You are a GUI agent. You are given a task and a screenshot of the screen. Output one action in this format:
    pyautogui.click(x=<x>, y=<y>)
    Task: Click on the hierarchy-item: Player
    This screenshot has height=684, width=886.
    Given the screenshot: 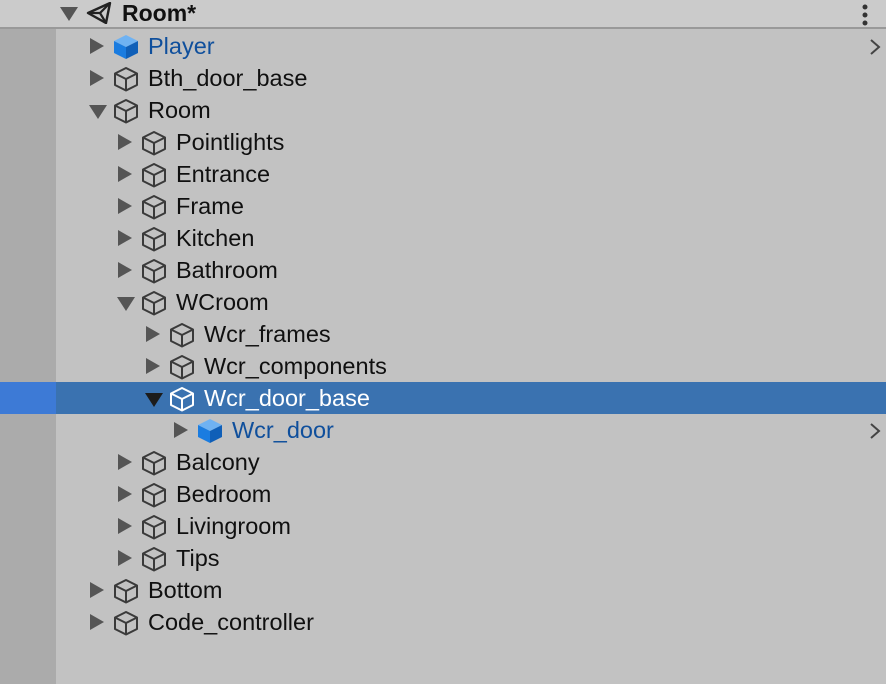 What is the action you would take?
    pyautogui.click(x=443, y=46)
    